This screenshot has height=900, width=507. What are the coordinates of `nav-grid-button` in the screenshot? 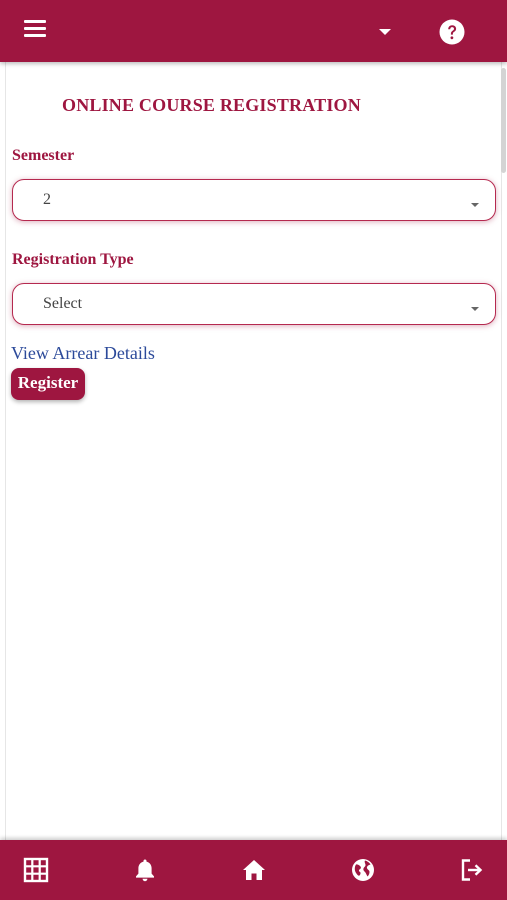 It's located at (36, 870).